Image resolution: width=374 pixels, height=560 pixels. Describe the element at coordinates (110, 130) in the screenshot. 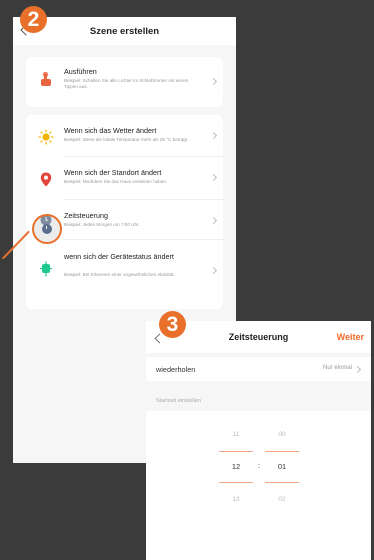

I see `item-title: Wenn sich das Wetter ändert` at that location.